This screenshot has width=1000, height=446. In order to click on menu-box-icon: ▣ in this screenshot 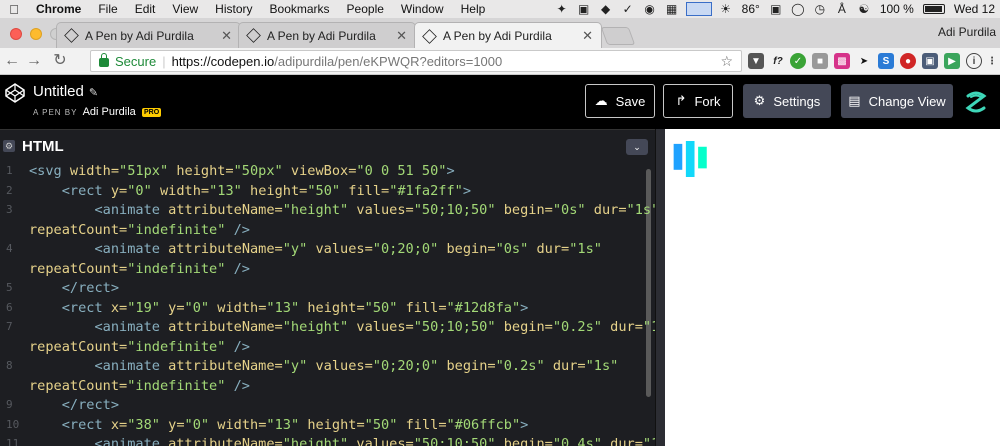, I will do `click(776, 9)`.